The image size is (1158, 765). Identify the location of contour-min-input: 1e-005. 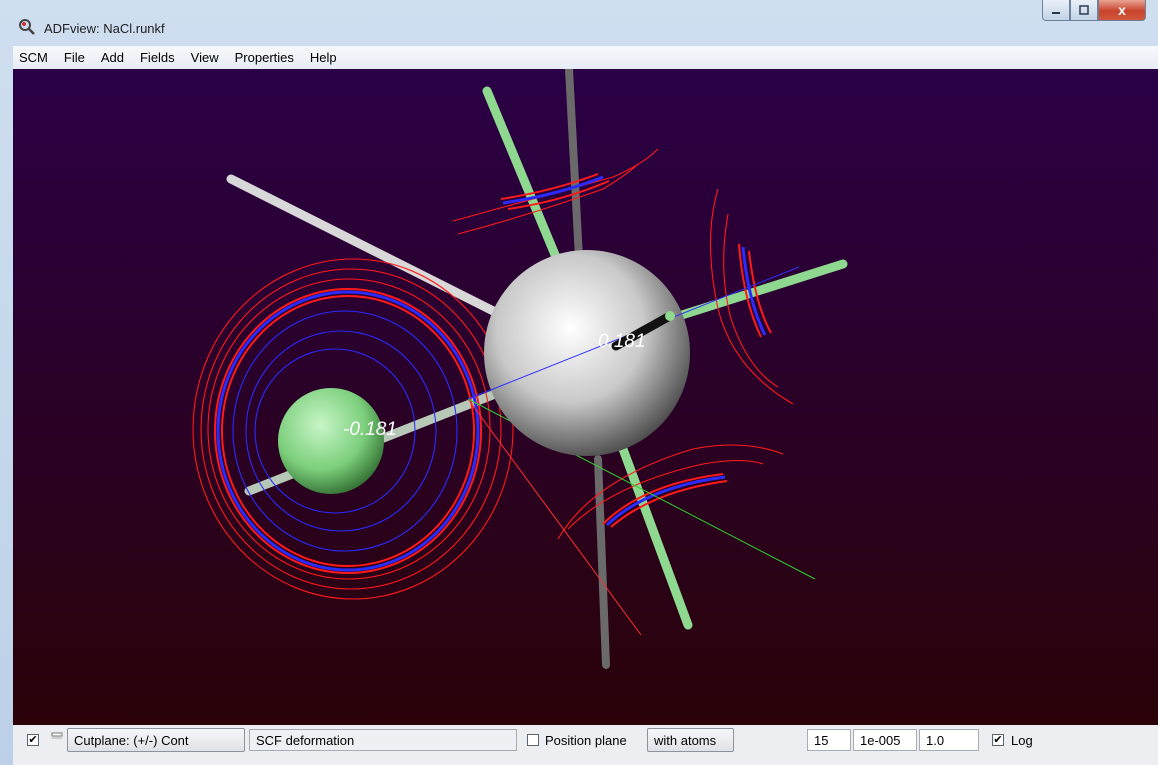
(885, 740).